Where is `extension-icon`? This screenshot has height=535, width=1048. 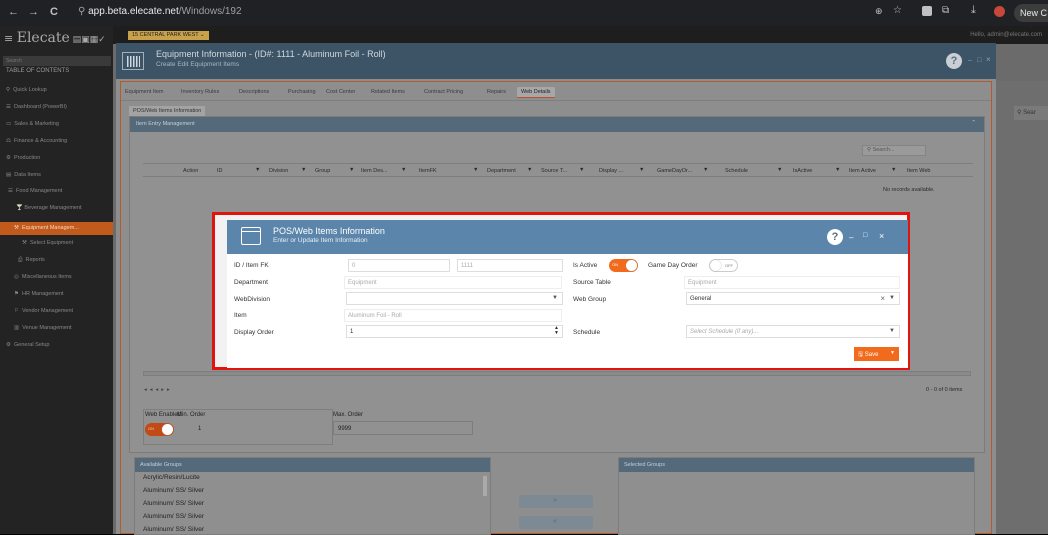
extension-icon is located at coordinates (927, 11).